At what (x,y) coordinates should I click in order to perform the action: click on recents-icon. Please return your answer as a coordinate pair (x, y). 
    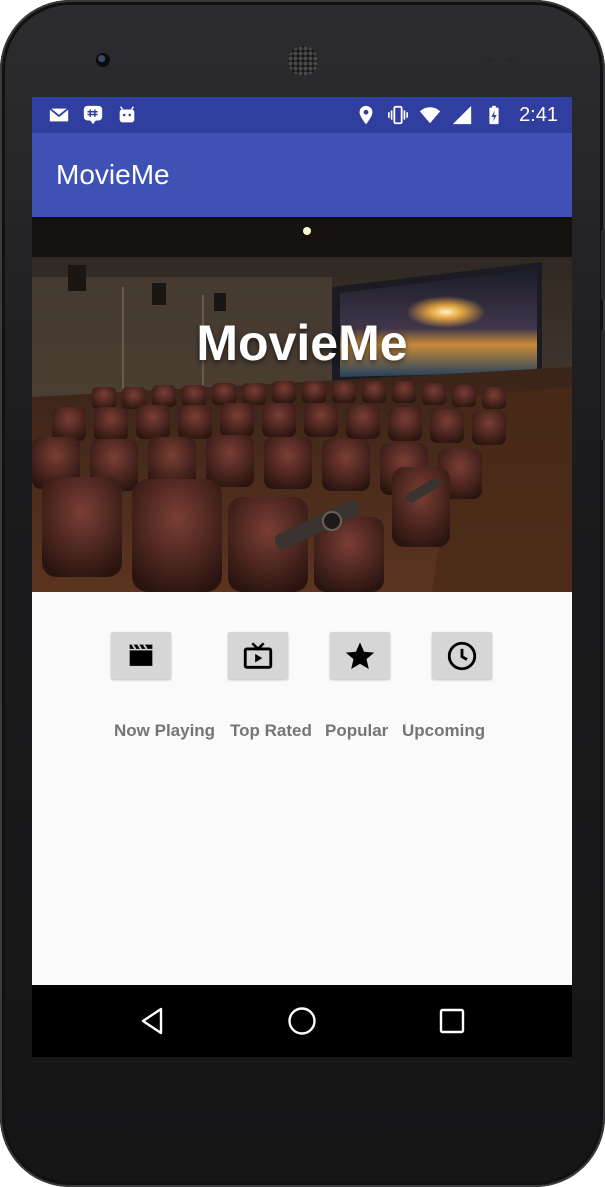
    Looking at the image, I should click on (452, 1021).